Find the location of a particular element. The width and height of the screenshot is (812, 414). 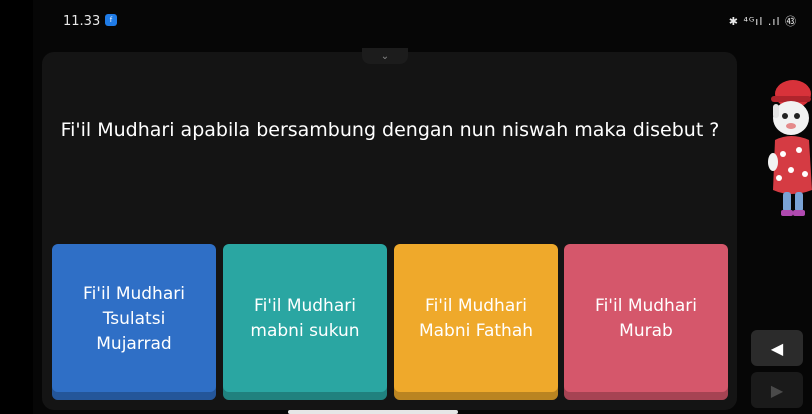

status-bar: 11.33 f ✱ ⁴ᴳıl .ıl ㊸ is located at coordinates (422, 21).